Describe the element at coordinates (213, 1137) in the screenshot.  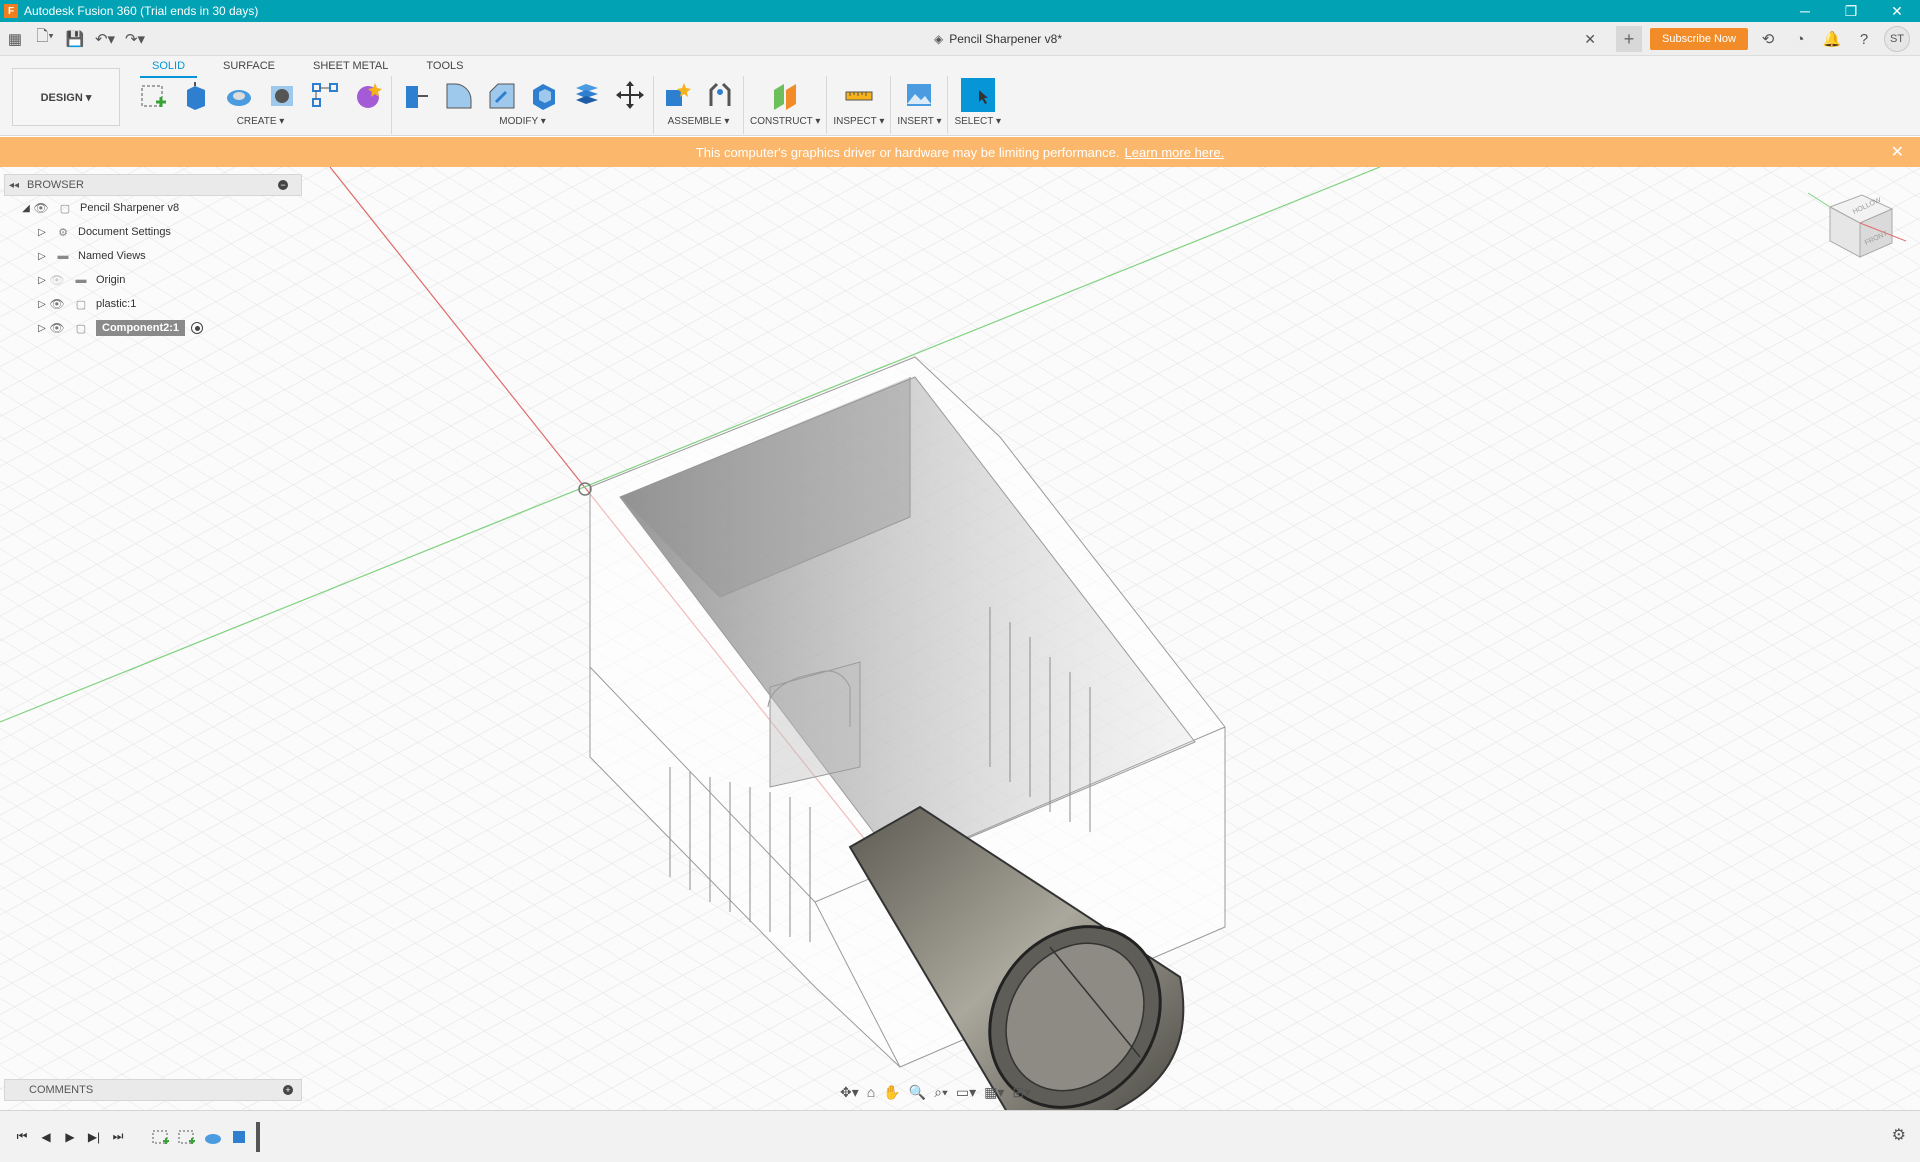
I see `timeline-revolve-icon` at that location.